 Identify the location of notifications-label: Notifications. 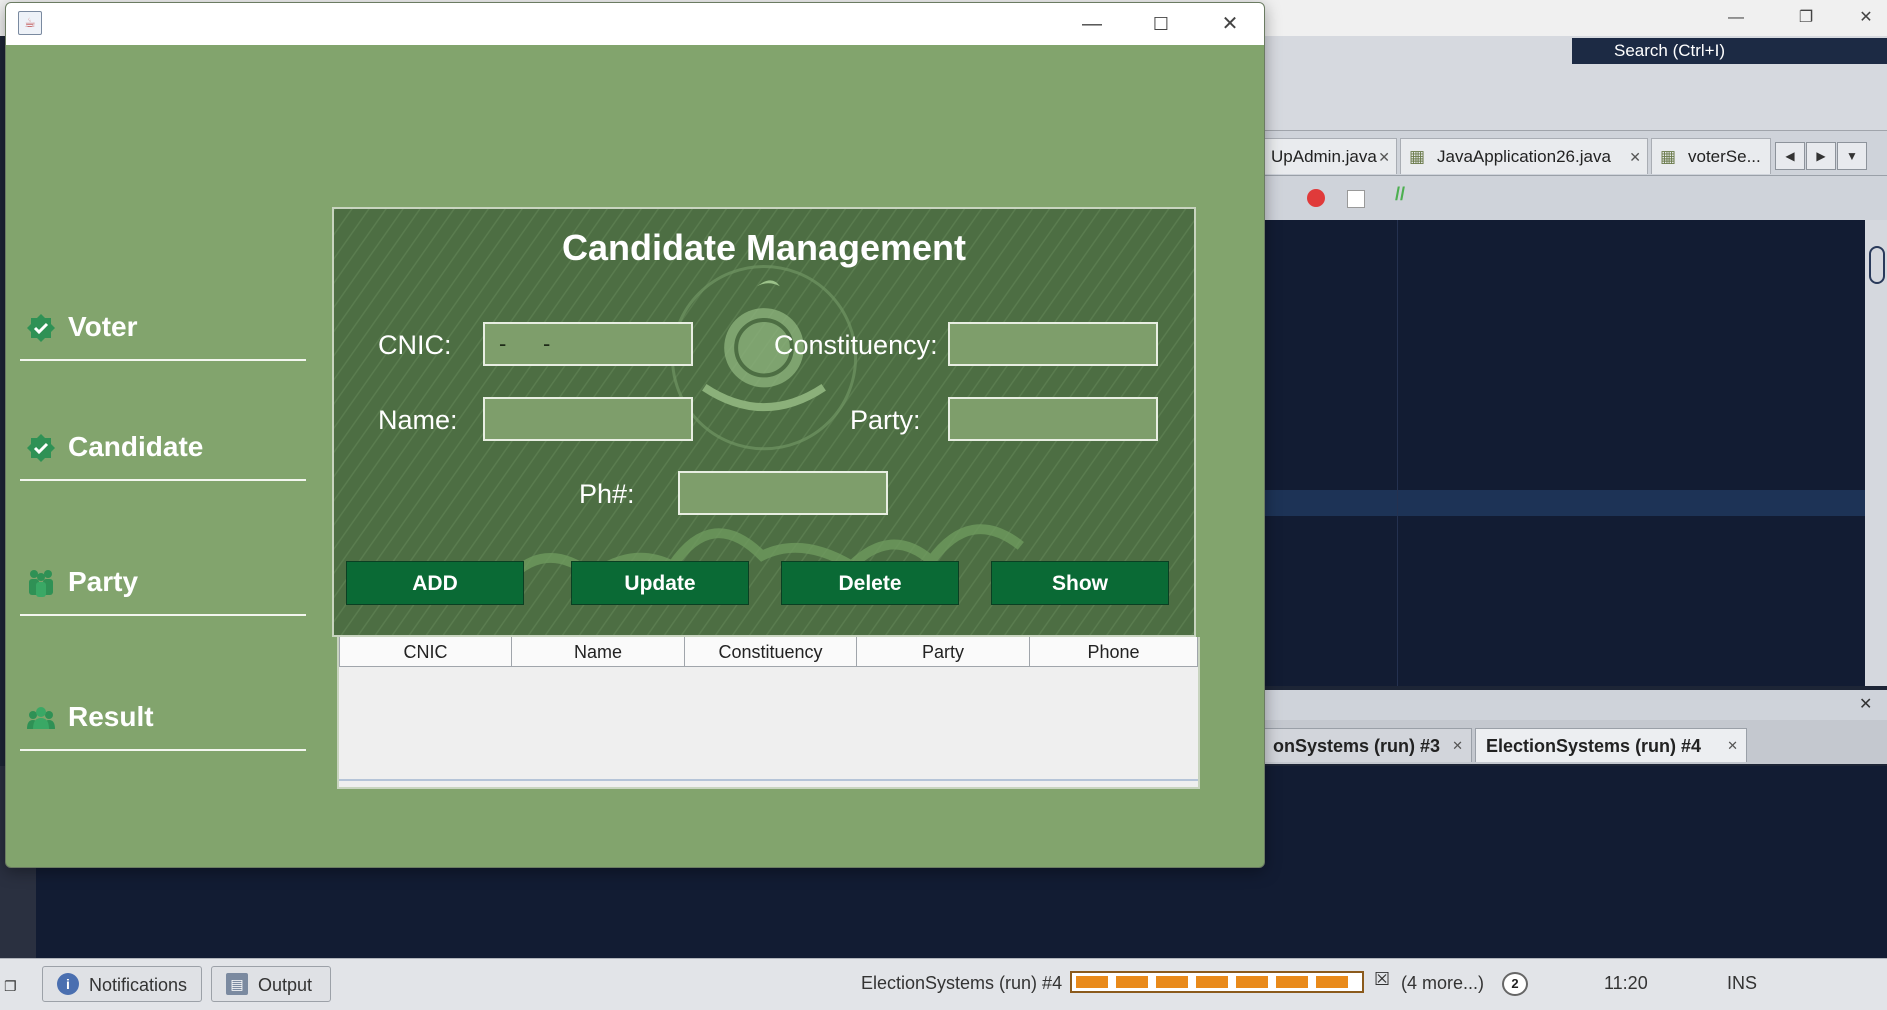
(138, 985).